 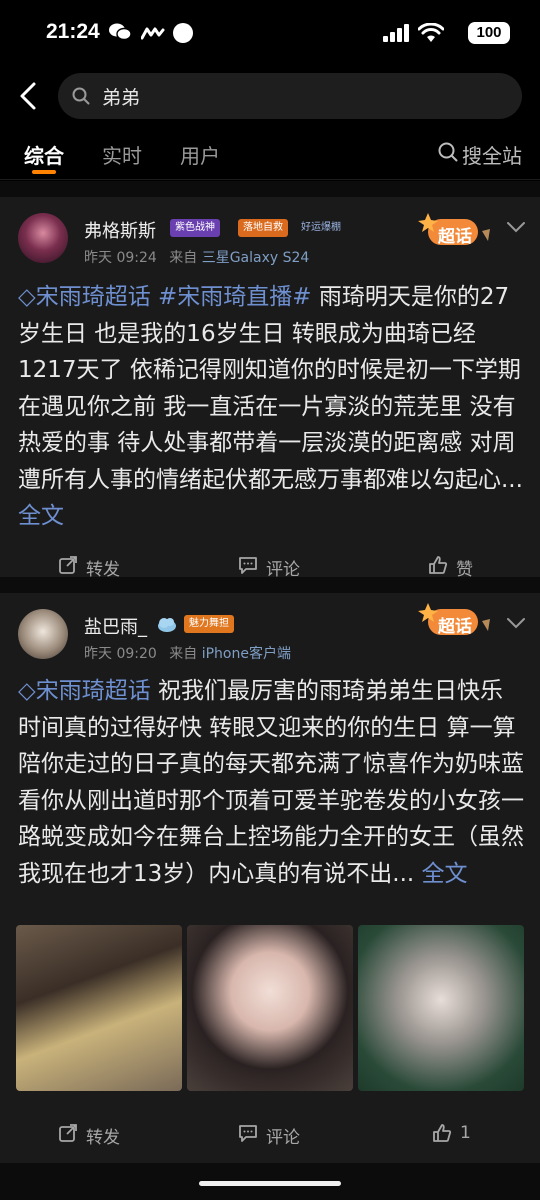 I want to click on post-time: 昨天 09:20, so click(x=120, y=654).